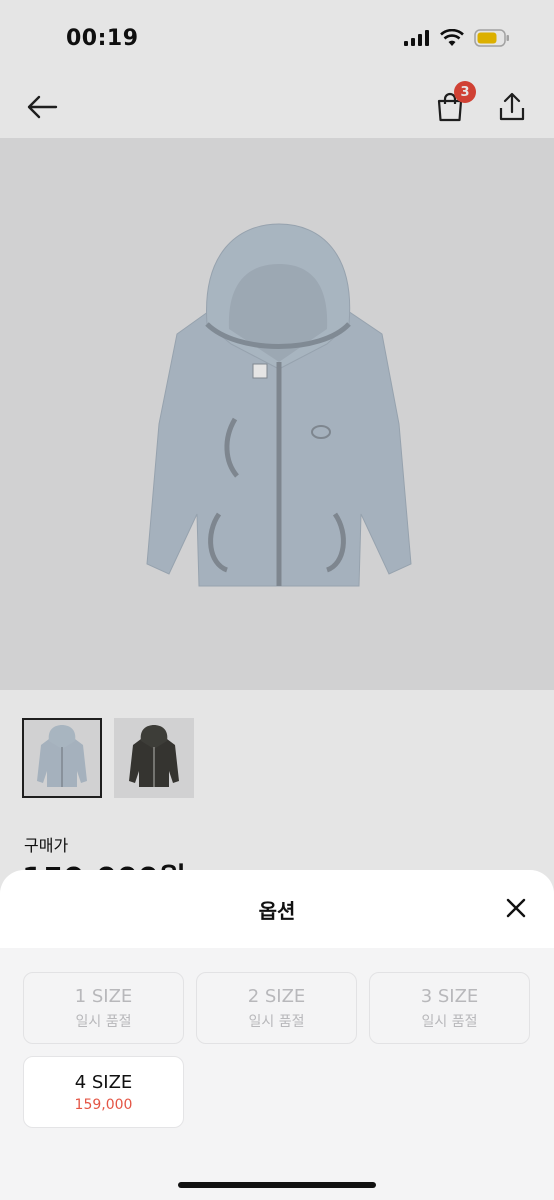 This screenshot has height=1200, width=554. Describe the element at coordinates (103, 996) in the screenshot. I see `option-name: 1 SIZE` at that location.